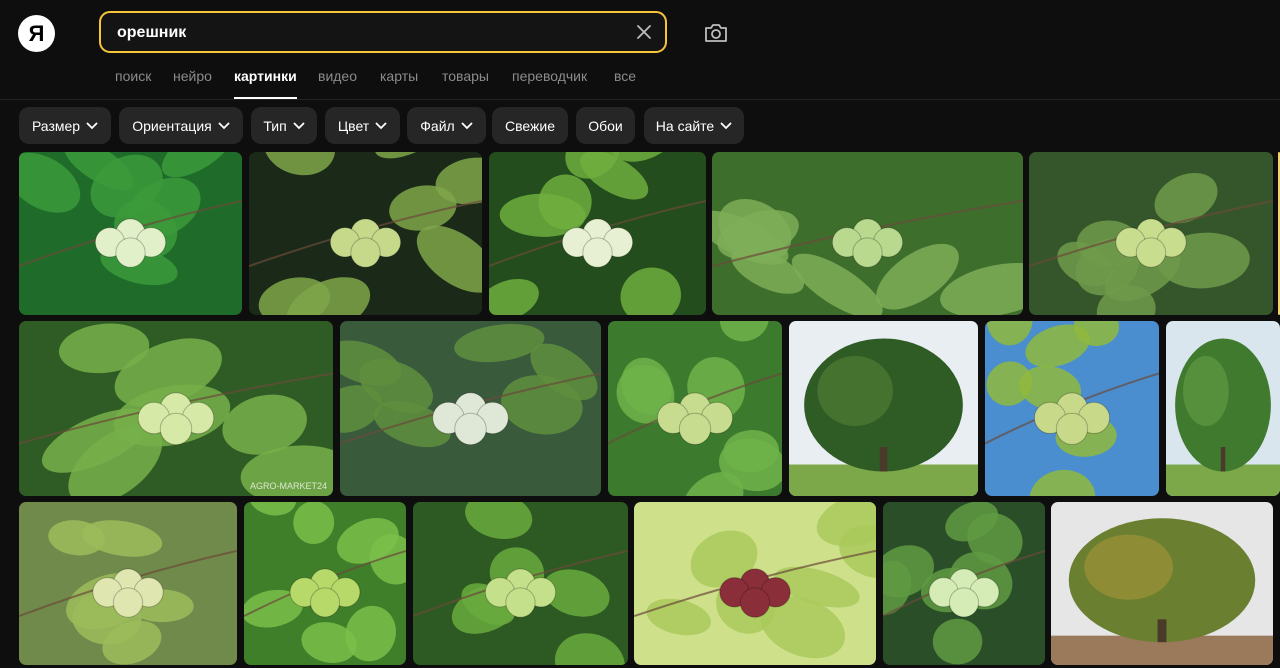 This screenshot has height=668, width=1280. I want to click on filter-button-3: Цвет, so click(362, 125).